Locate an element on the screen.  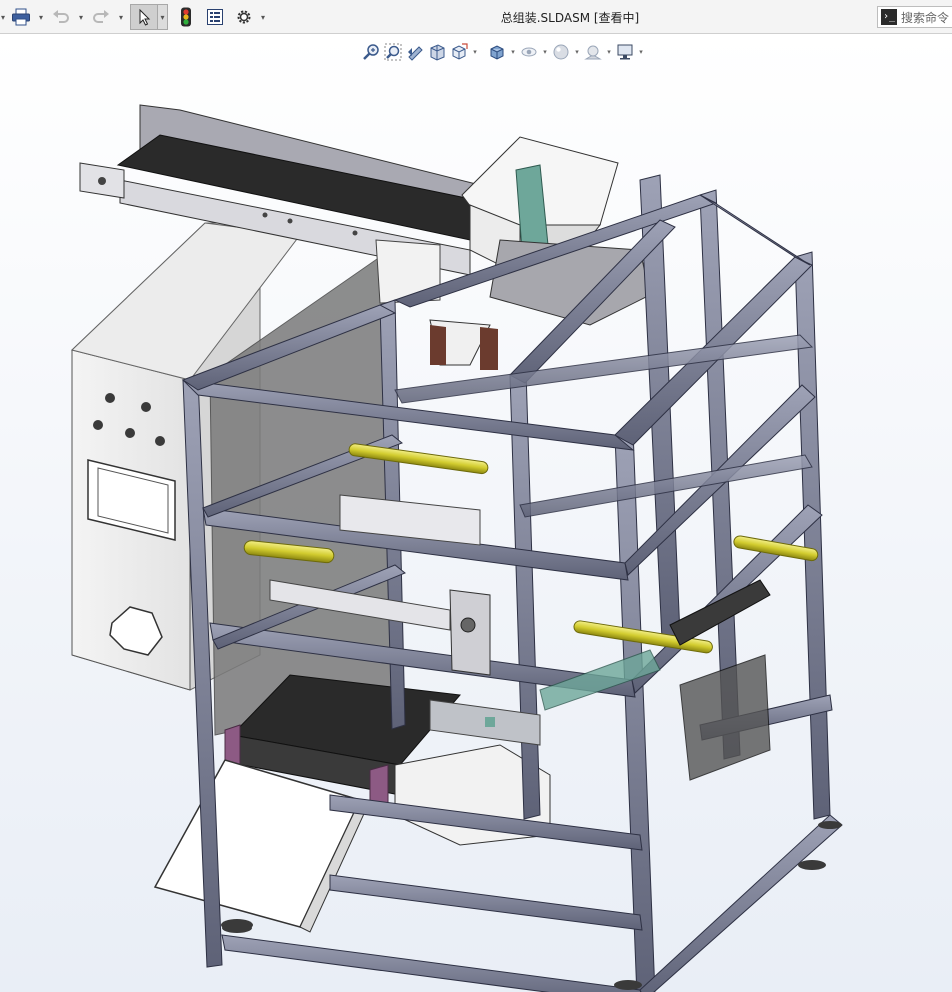
options-dropdown-icon: ▾ is located at coordinates (263, 17).